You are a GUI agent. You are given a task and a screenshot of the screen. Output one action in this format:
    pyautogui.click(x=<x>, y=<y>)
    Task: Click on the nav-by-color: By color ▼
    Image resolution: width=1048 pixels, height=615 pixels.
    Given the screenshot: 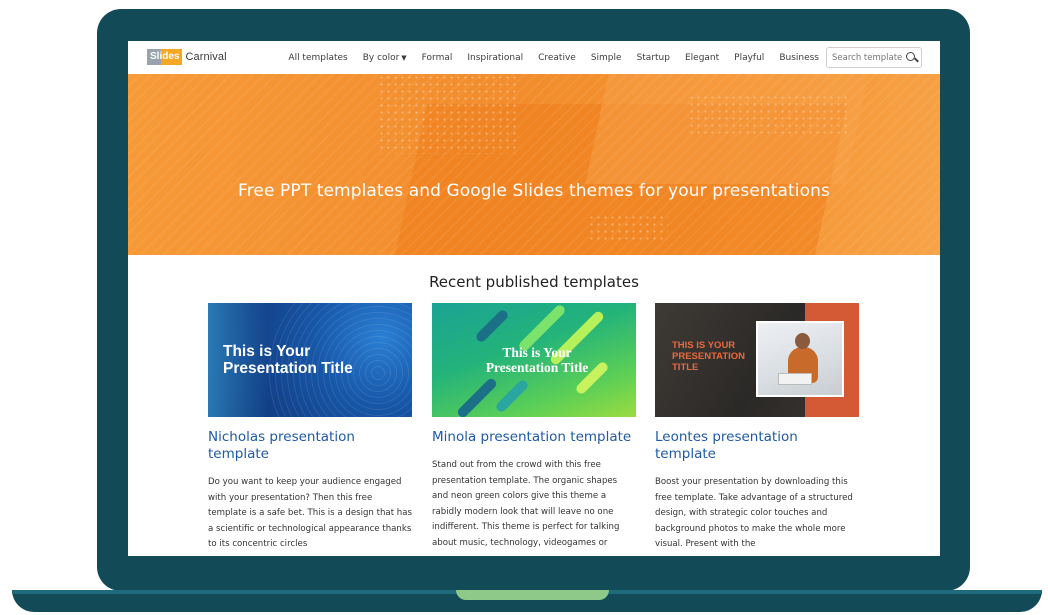 What is the action you would take?
    pyautogui.click(x=385, y=58)
    